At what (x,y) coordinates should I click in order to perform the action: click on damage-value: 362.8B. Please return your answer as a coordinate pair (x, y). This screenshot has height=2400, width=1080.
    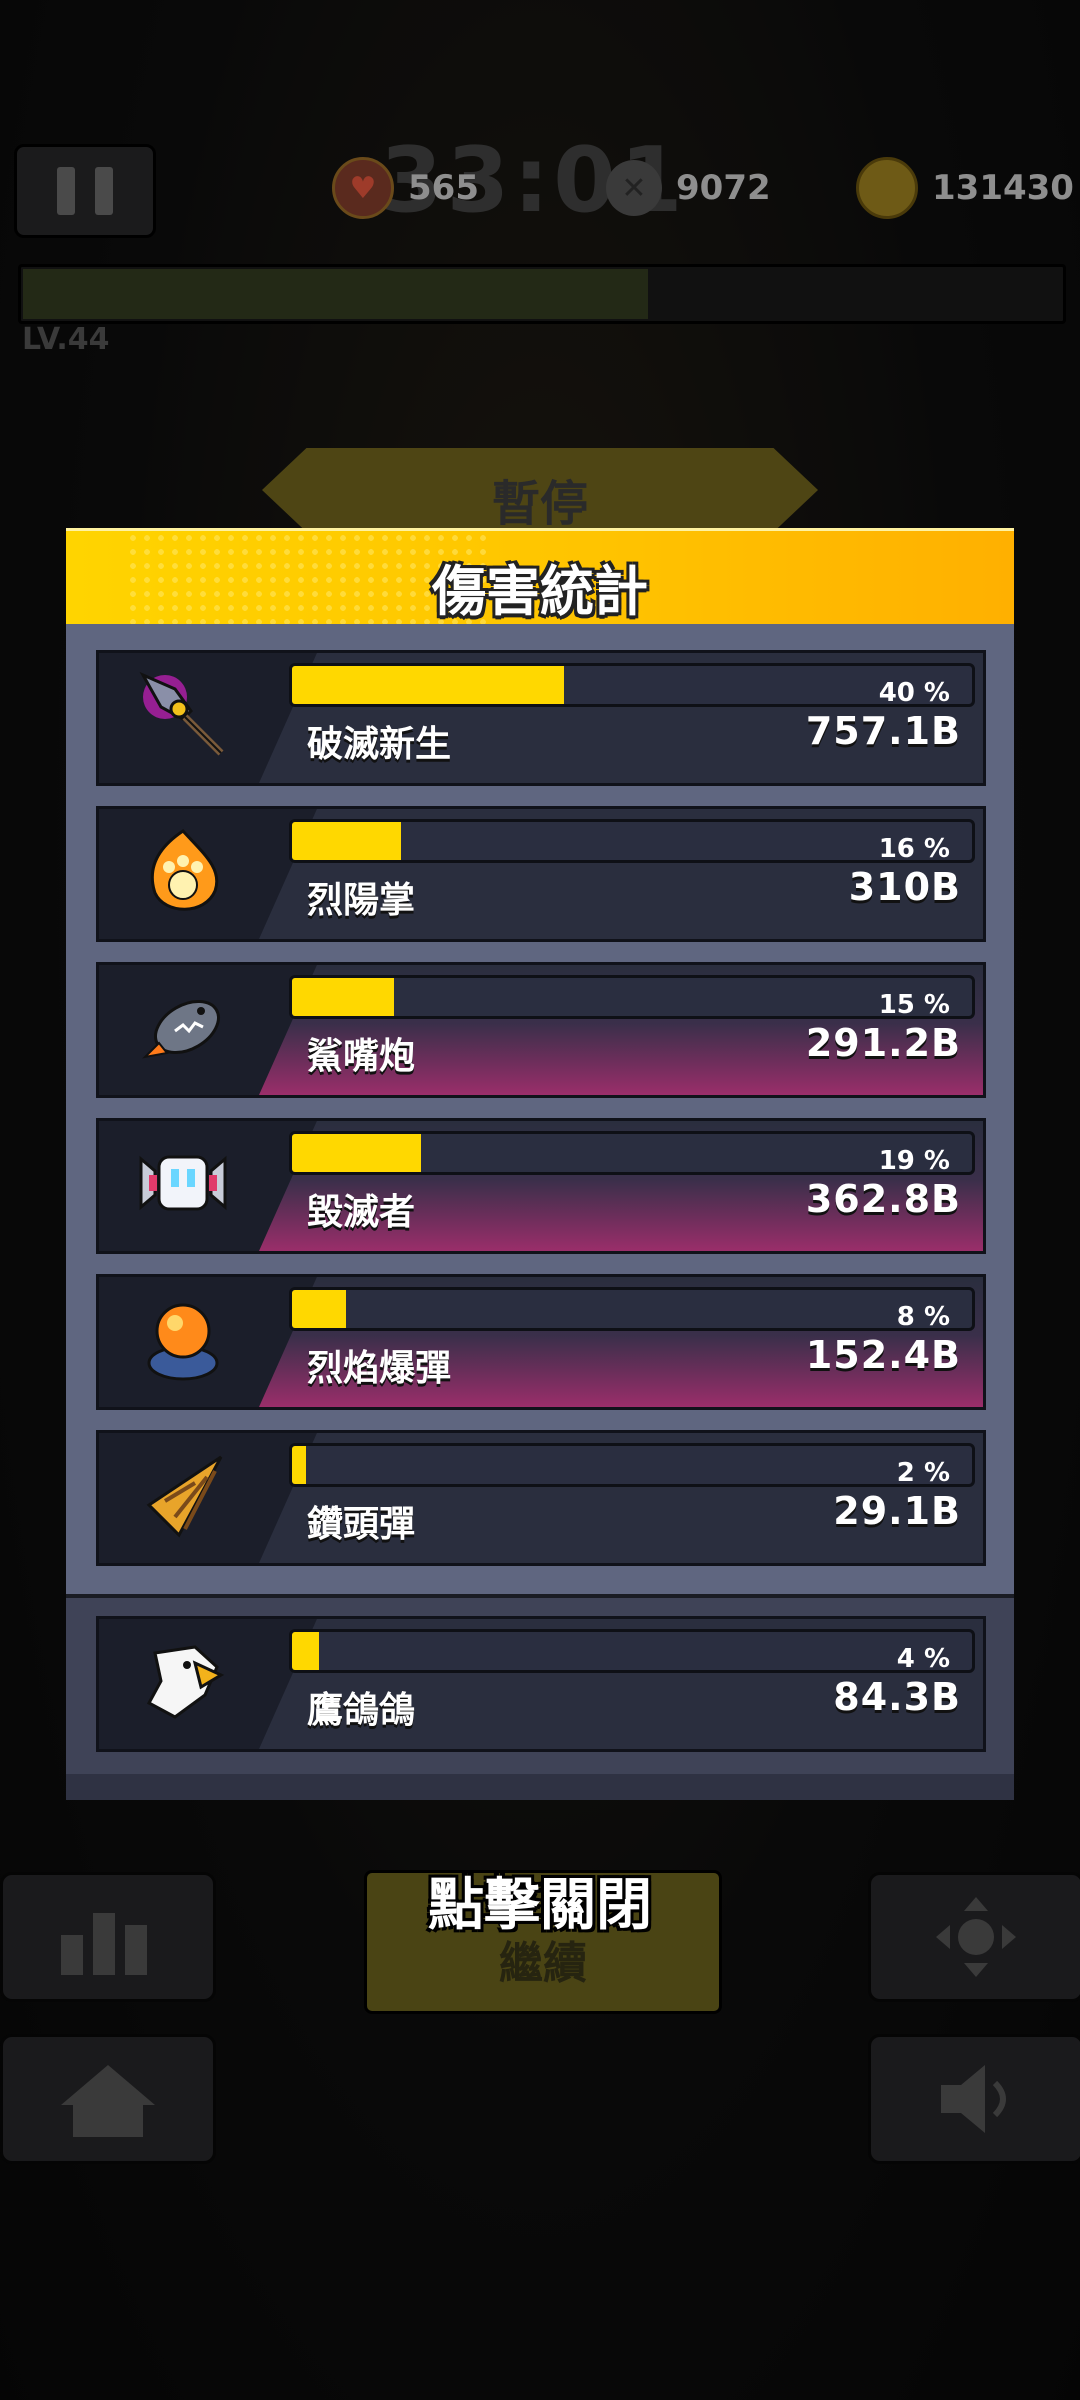
    Looking at the image, I should click on (883, 1199).